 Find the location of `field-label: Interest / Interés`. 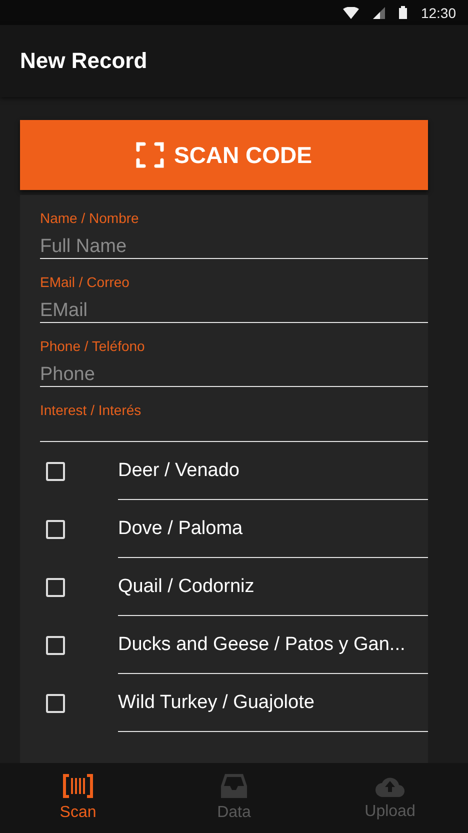

field-label: Interest / Interés is located at coordinates (91, 410).